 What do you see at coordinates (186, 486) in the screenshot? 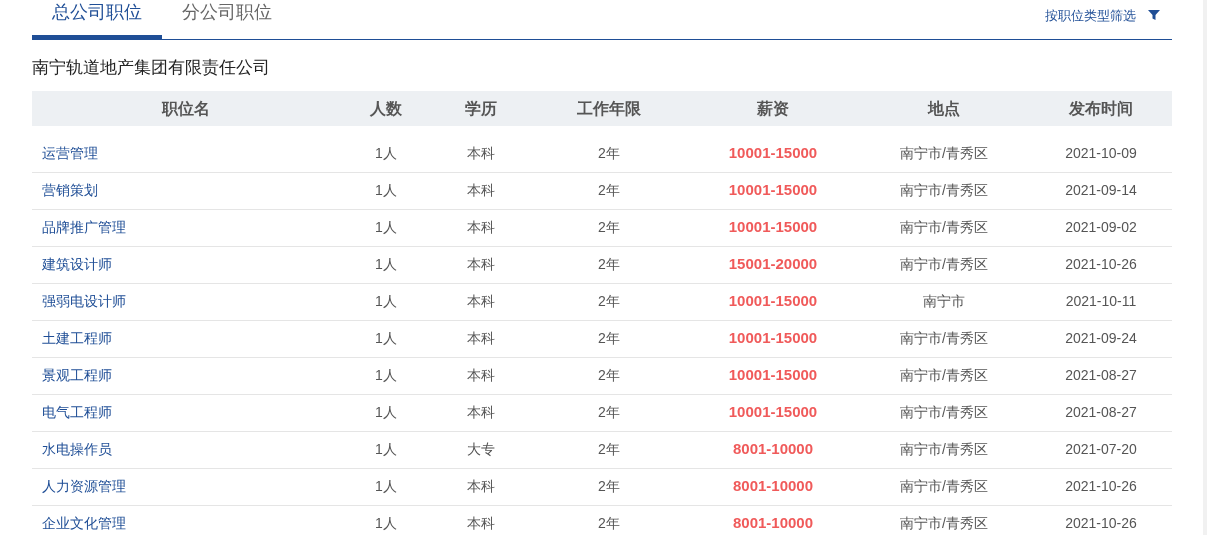
I see `job-title-link: 人力资源管理` at bounding box center [186, 486].